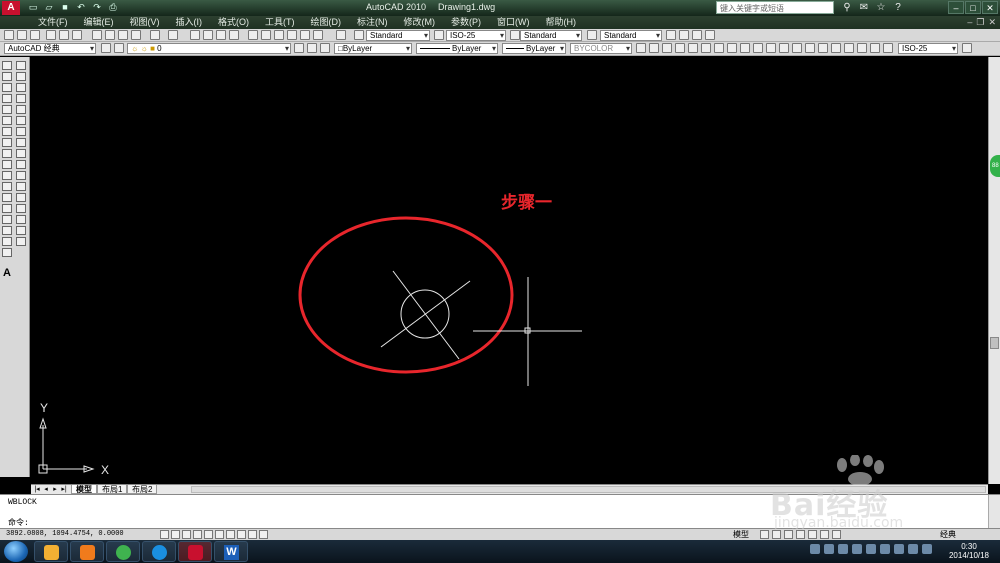 The image size is (1000, 563). What do you see at coordinates (21, 120) in the screenshot?
I see `move-icon` at bounding box center [21, 120].